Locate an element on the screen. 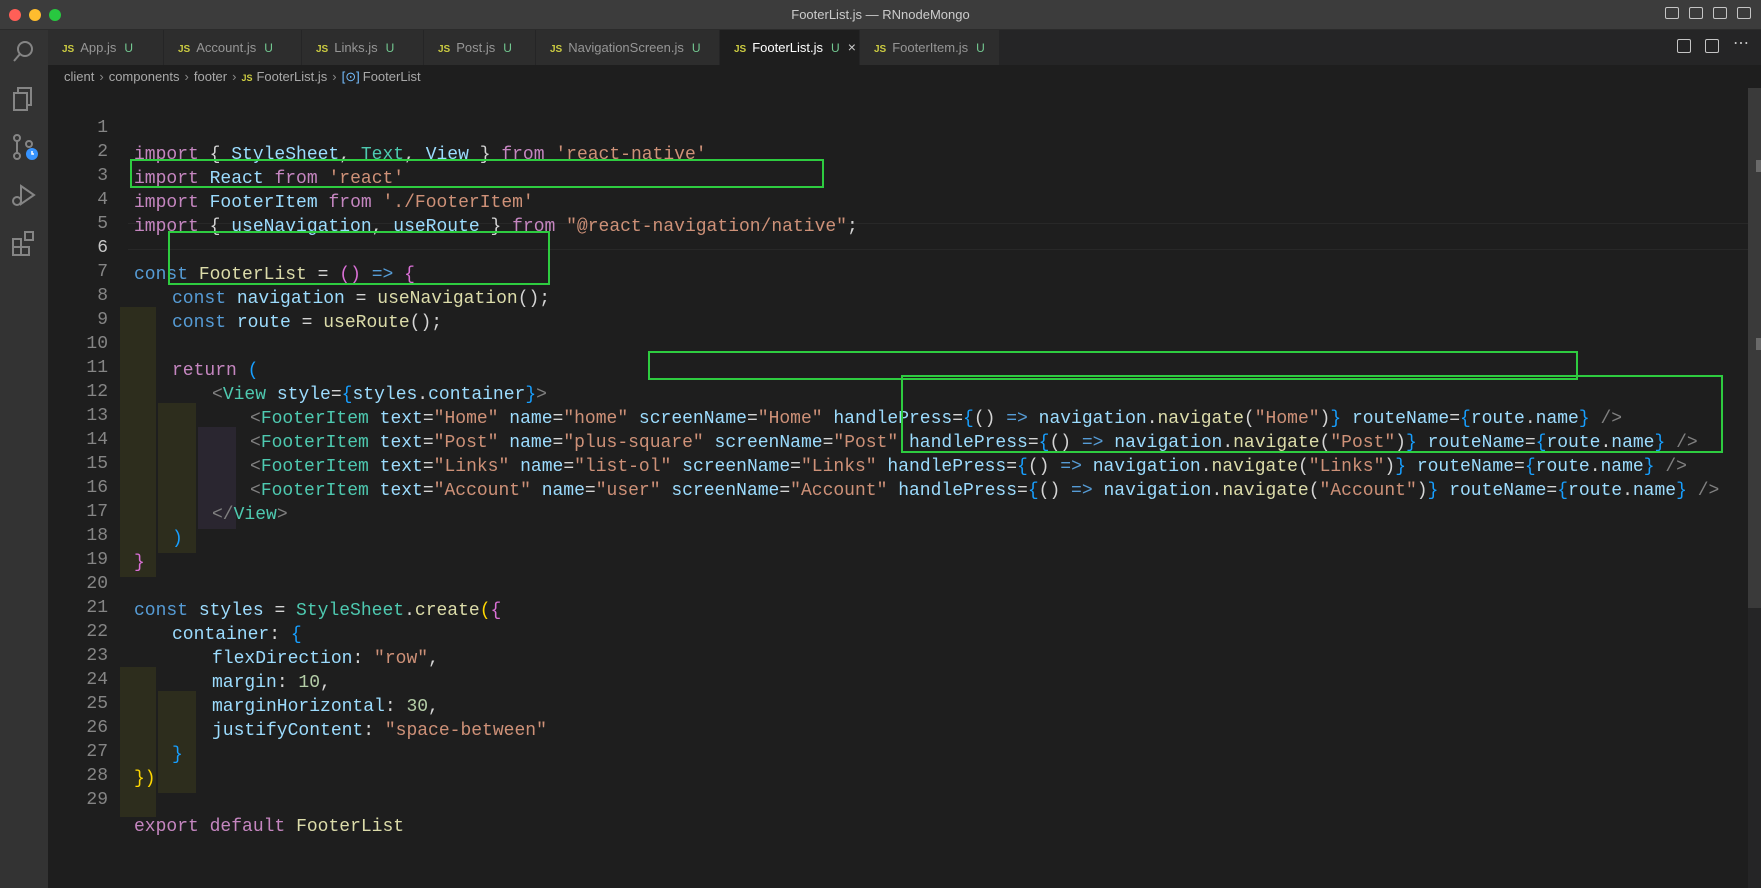 Image resolution: width=1761 pixels, height=888 pixels. code-line: 29 export default FooterList is located at coordinates (226, 798).